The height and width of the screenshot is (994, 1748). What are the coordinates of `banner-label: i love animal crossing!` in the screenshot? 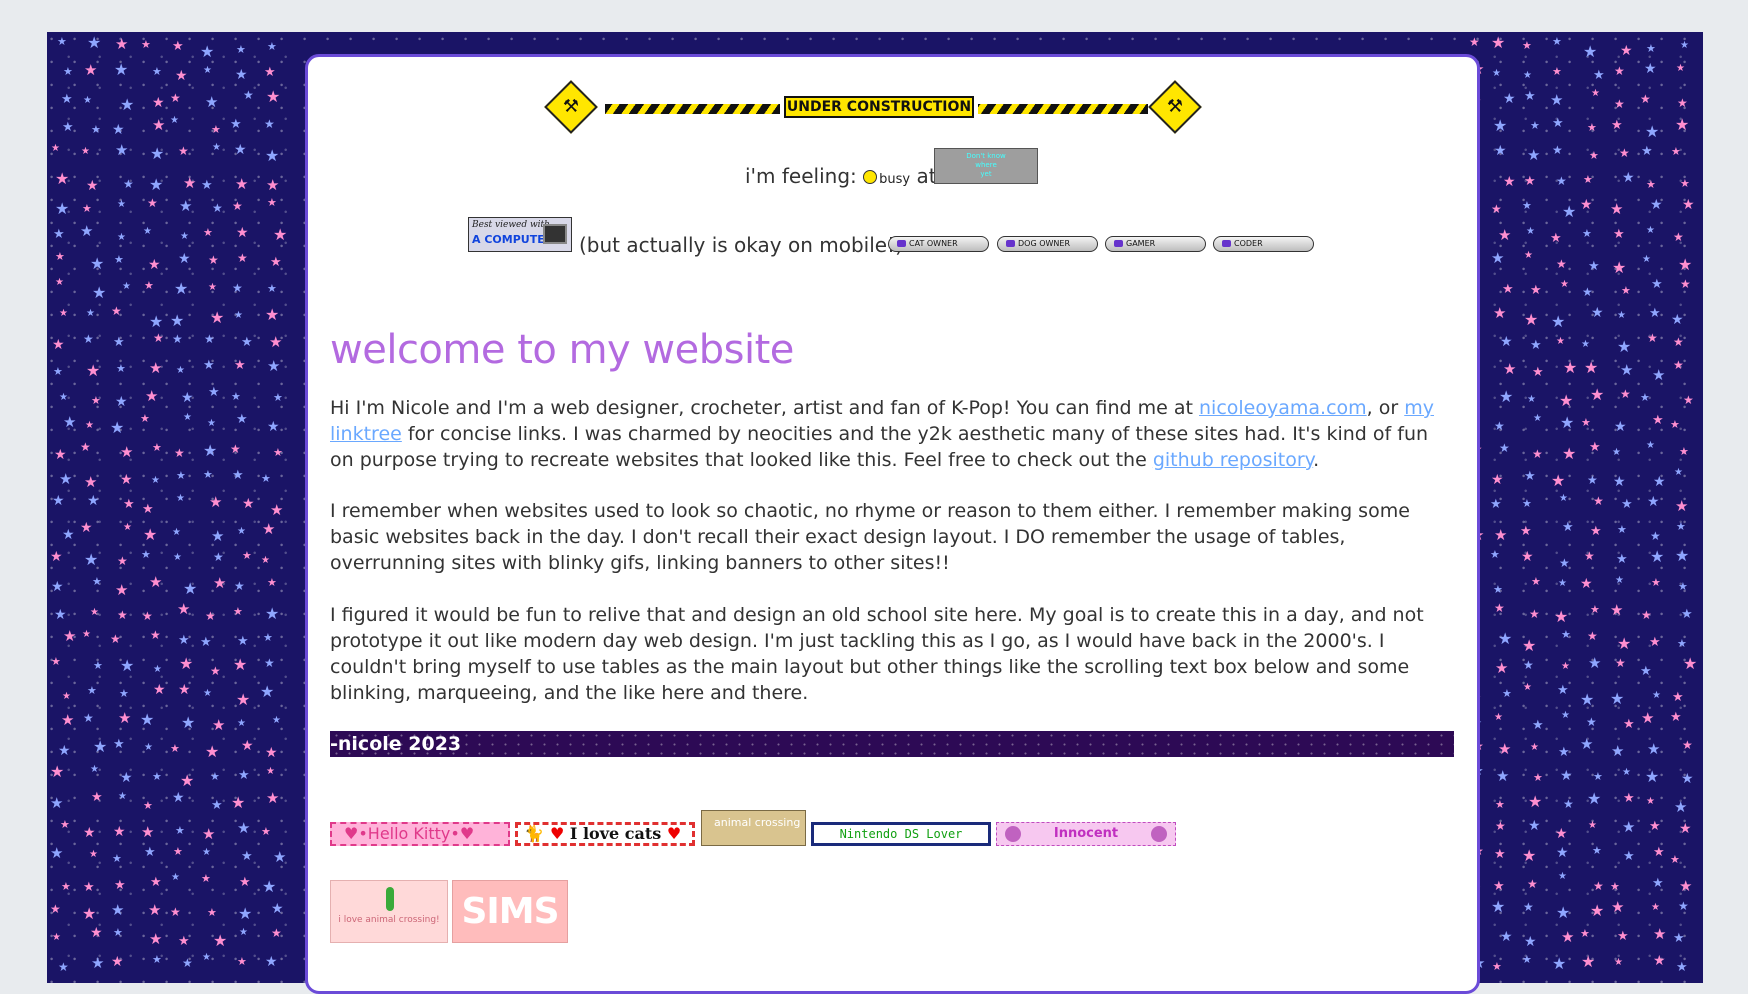 It's located at (389, 920).